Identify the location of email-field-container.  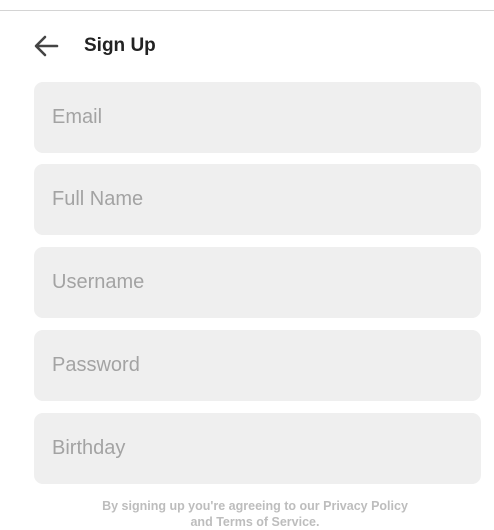
(257, 117).